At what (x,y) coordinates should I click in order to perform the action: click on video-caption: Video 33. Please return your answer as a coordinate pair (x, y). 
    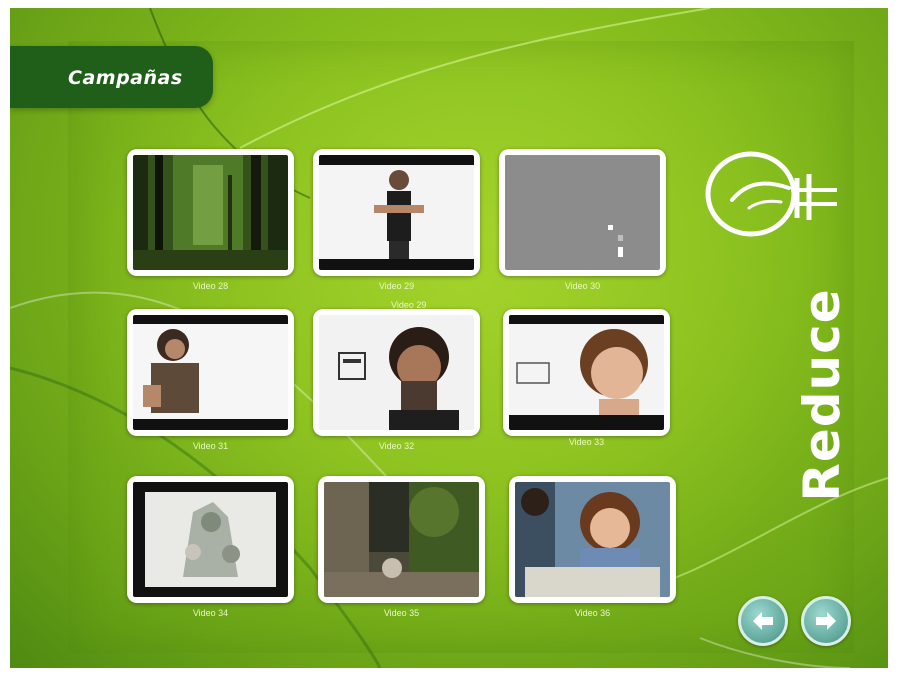
    Looking at the image, I should click on (586, 442).